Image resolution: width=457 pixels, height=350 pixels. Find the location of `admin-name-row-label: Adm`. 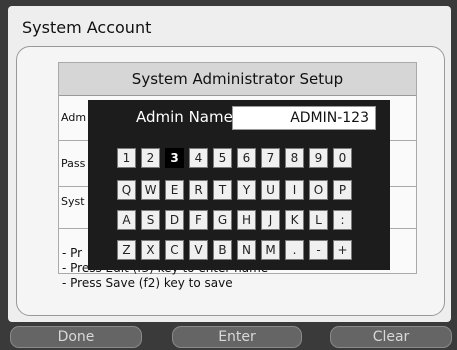

admin-name-row-label: Adm is located at coordinates (73, 117).